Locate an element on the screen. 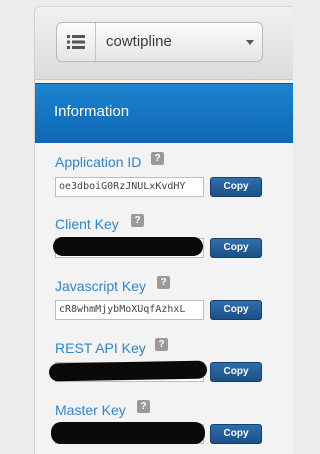  javascript-key-label: Javascript Key is located at coordinates (101, 286).